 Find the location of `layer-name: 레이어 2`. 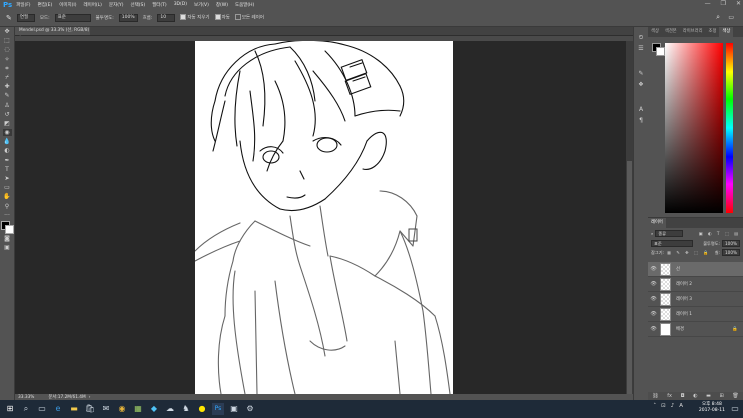

layer-name: 레이어 2 is located at coordinates (684, 284).